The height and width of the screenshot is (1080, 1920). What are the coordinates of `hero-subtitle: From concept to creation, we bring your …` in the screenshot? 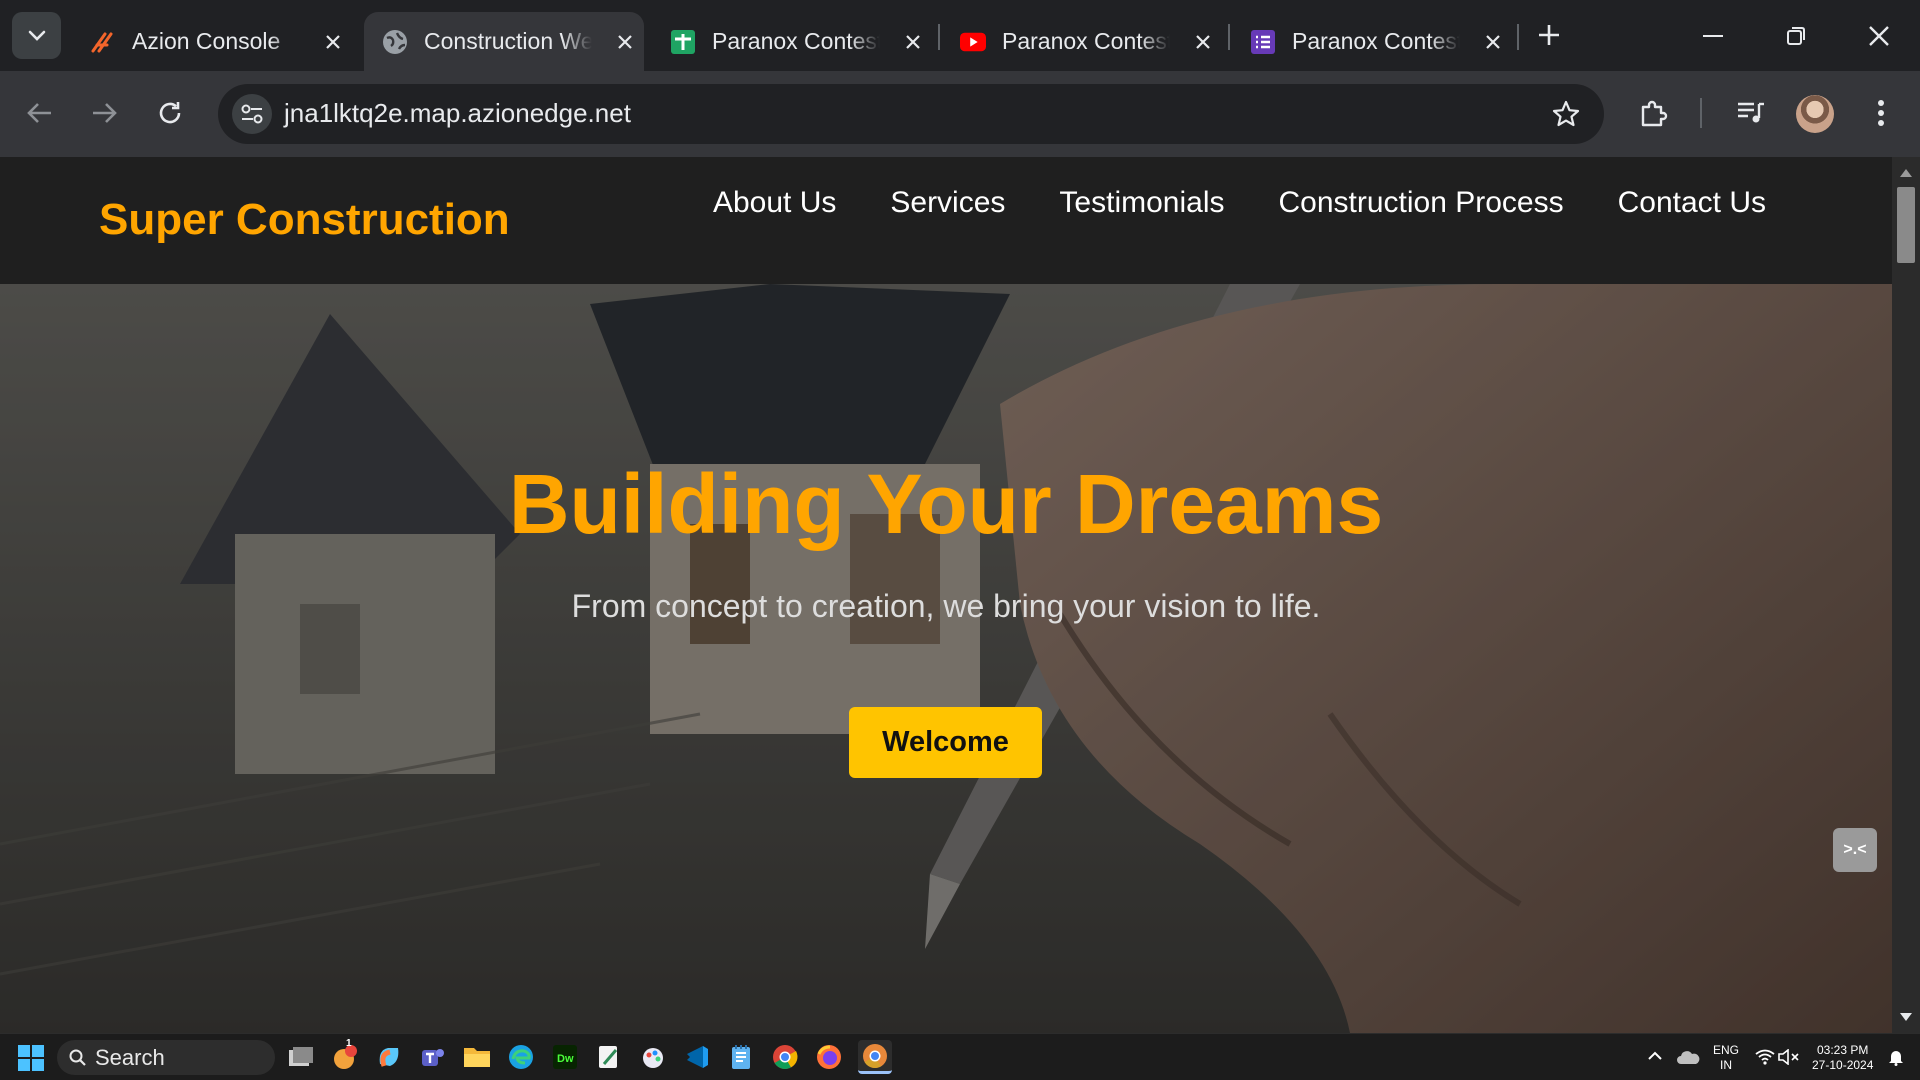 It's located at (946, 606).